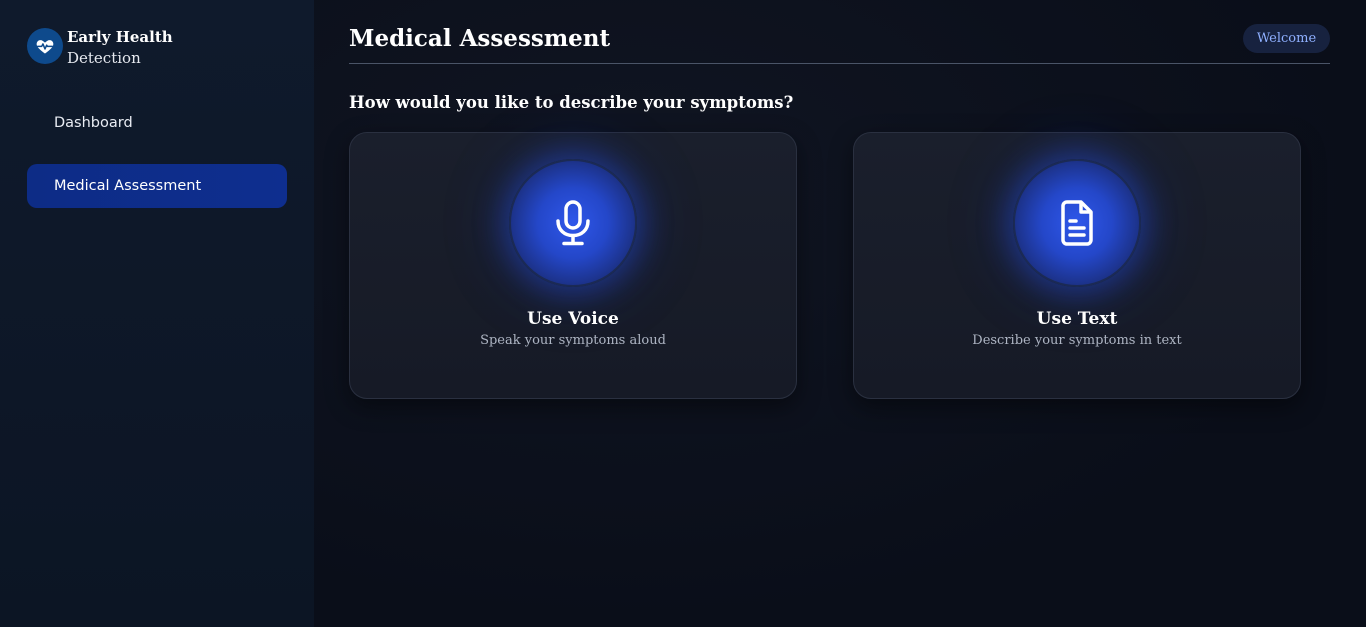  Describe the element at coordinates (1077, 319) in the screenshot. I see `use-text-title: Use Text` at that location.